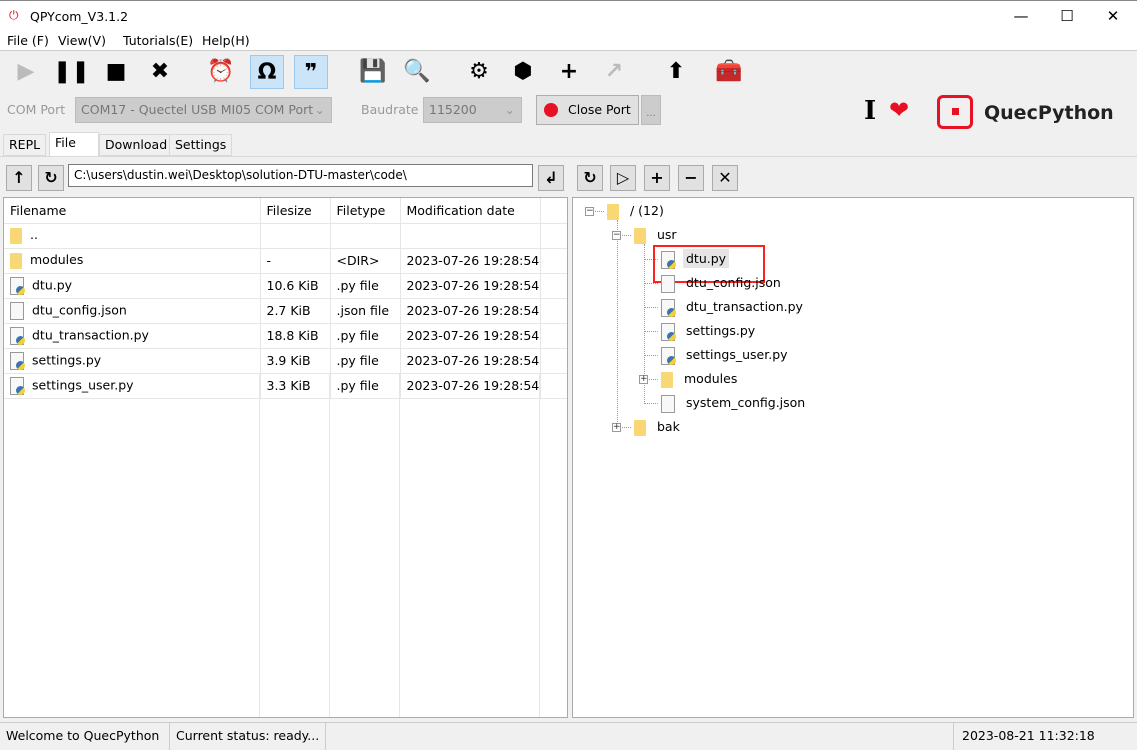 The width and height of the screenshot is (1137, 750). I want to click on column-filename: Filename, so click(132, 211).